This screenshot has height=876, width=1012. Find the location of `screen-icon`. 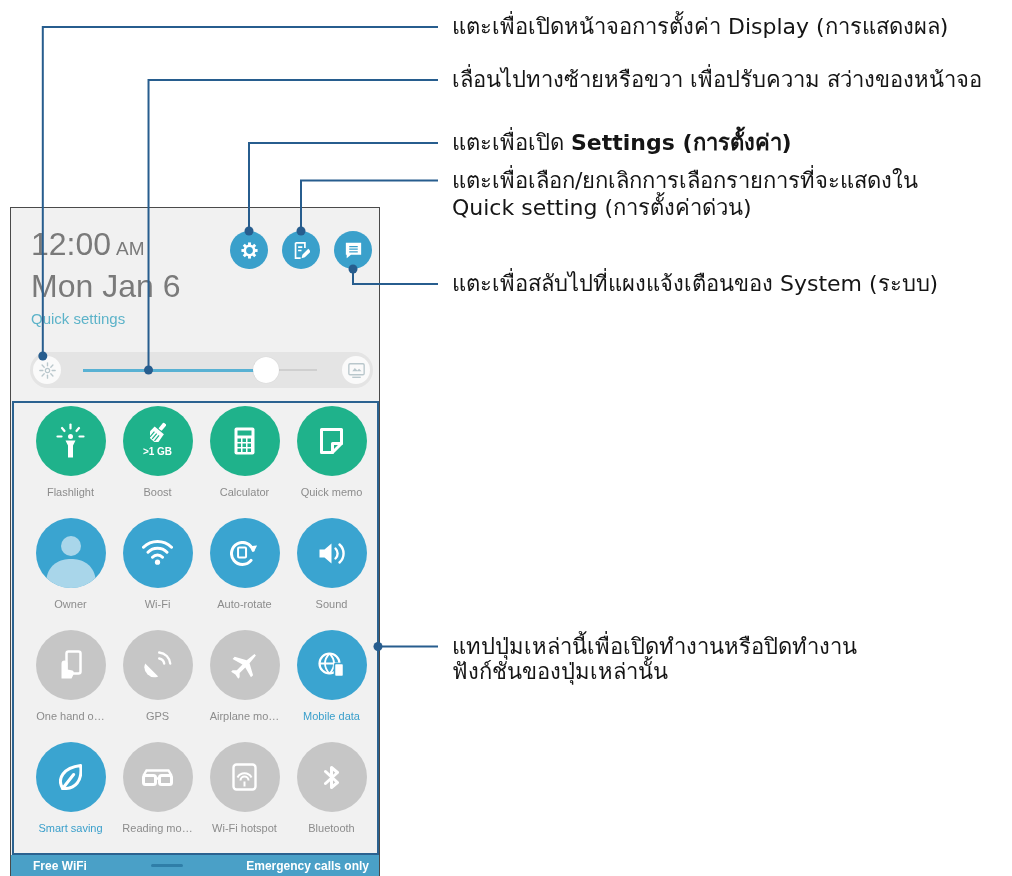

screen-icon is located at coordinates (356, 370).